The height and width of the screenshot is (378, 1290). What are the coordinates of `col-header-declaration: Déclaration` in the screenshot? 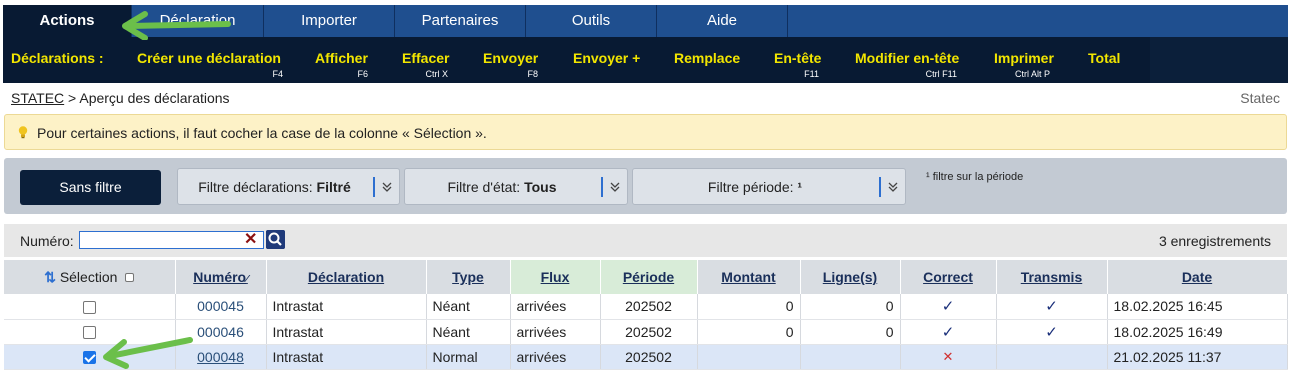 It's located at (346, 277).